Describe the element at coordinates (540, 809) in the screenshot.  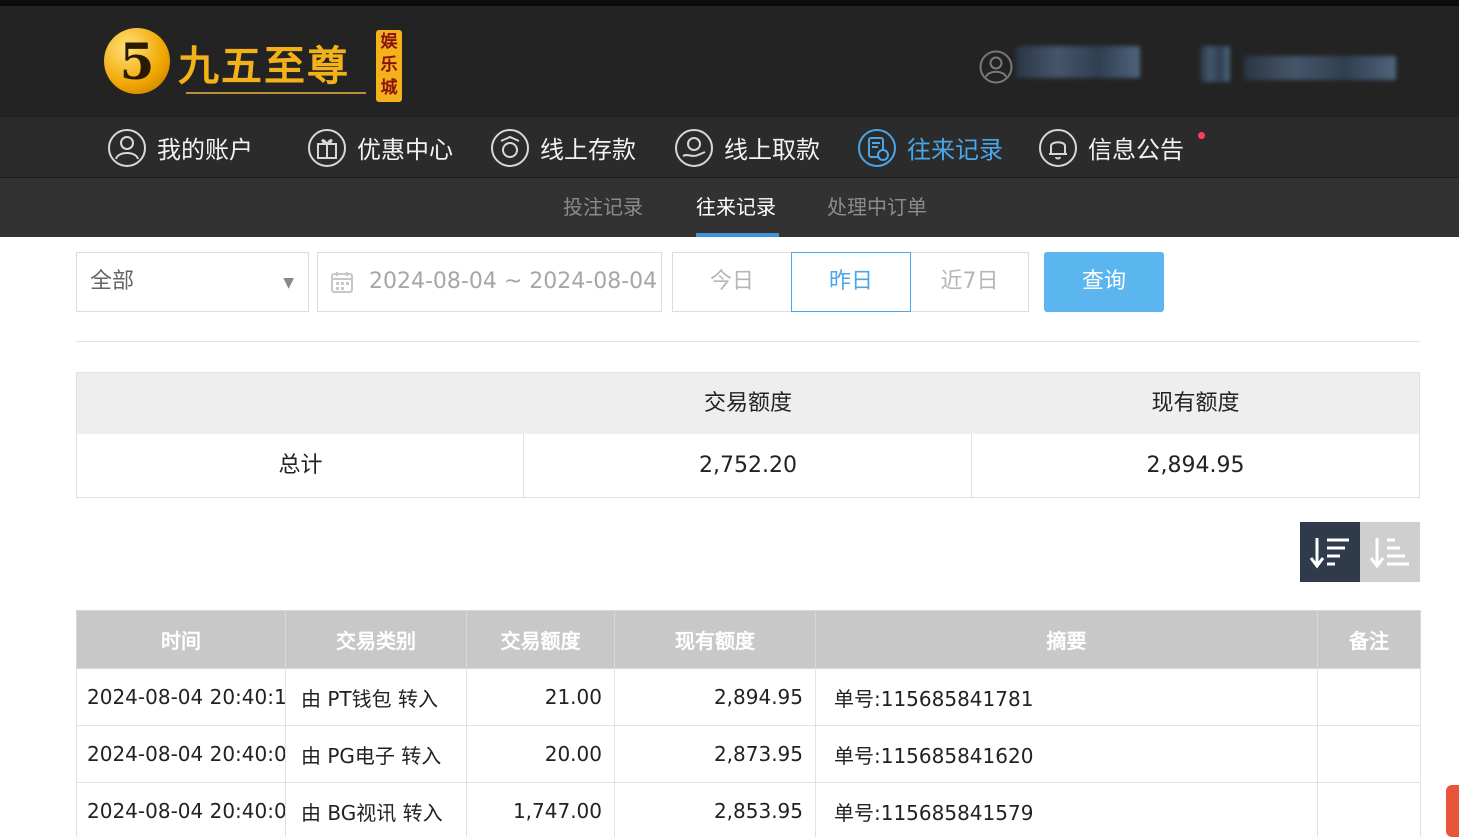
I see `cell-amount: 1,747.00` at that location.